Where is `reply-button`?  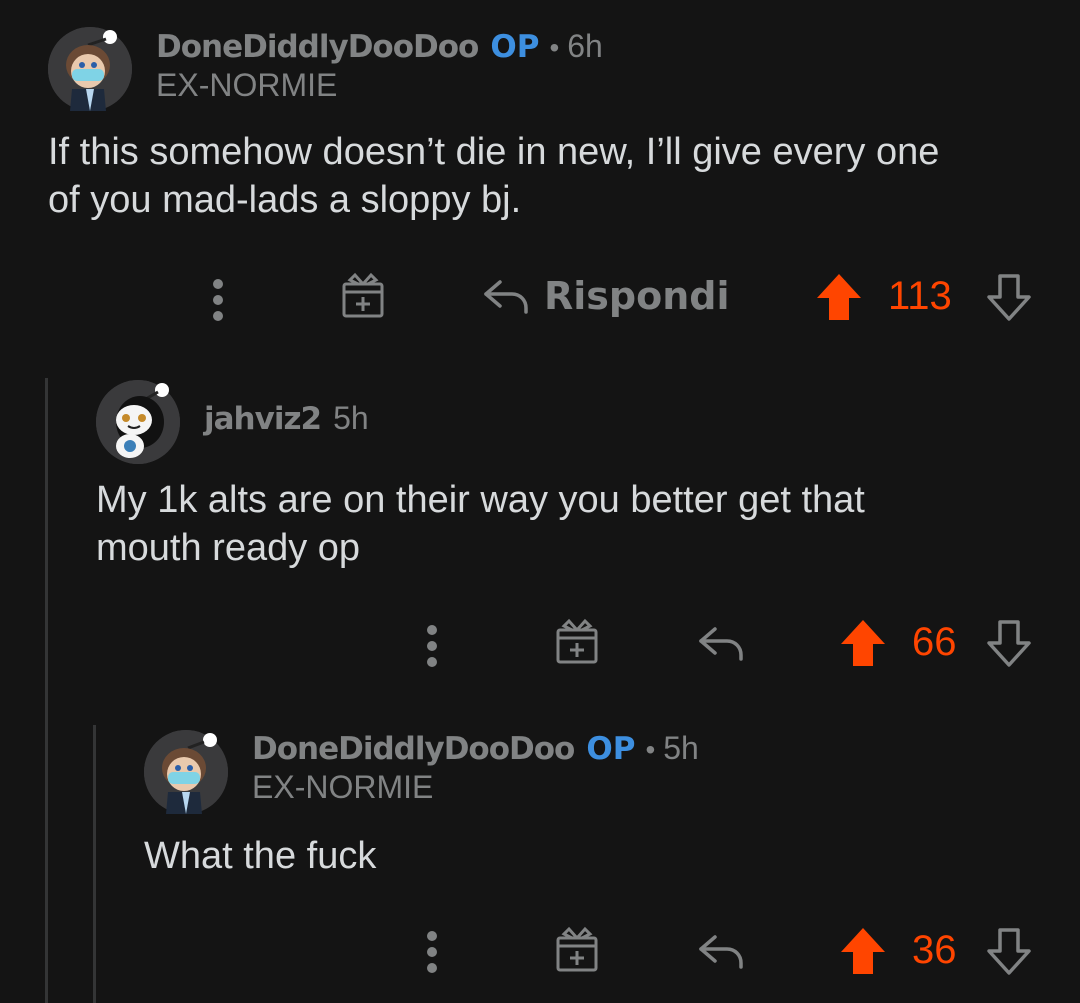 reply-button is located at coordinates (721, 951).